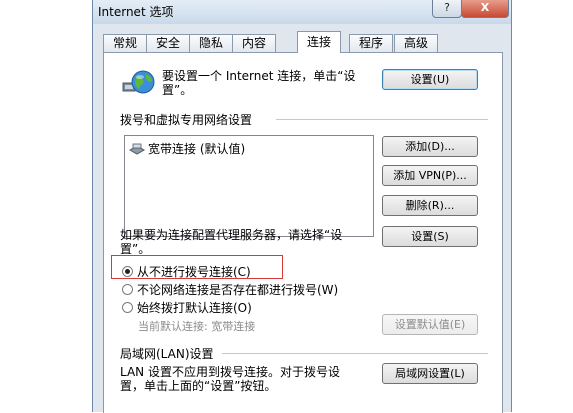 This screenshot has height=413, width=573. What do you see at coordinates (230, 289) in the screenshot?
I see `radio-dial-whenever: 不论网络连接是否存在都进行拨号(W)` at bounding box center [230, 289].